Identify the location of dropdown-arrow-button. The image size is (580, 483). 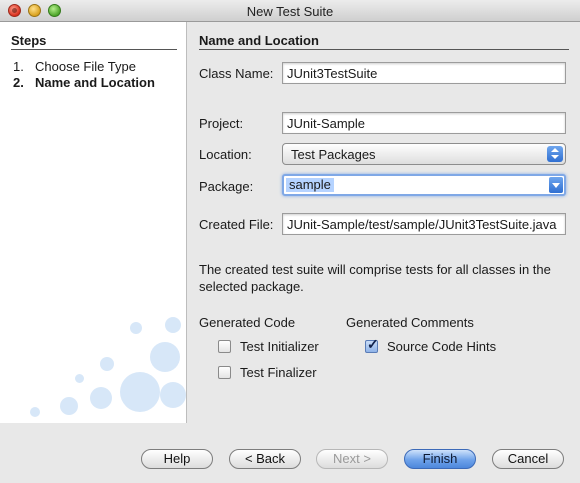
(556, 185).